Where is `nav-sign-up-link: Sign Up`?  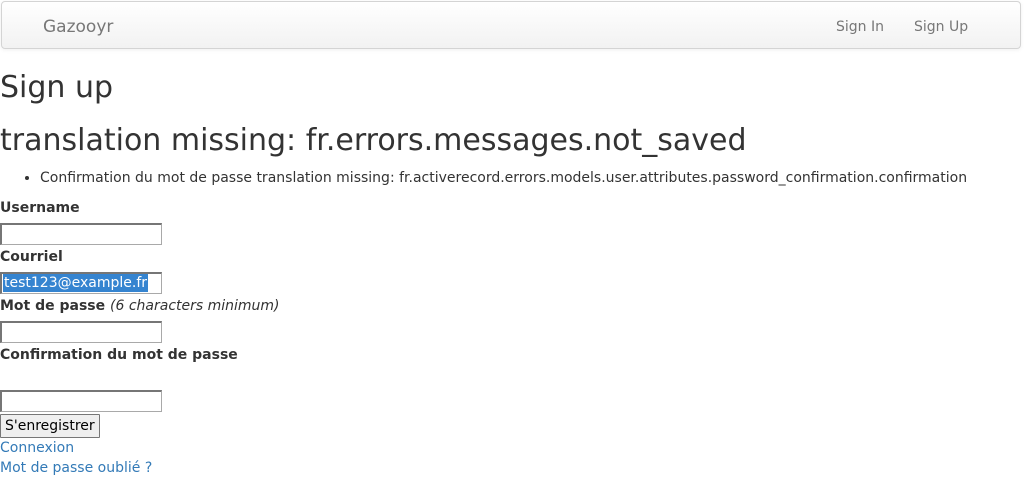
nav-sign-up-link: Sign Up is located at coordinates (941, 27).